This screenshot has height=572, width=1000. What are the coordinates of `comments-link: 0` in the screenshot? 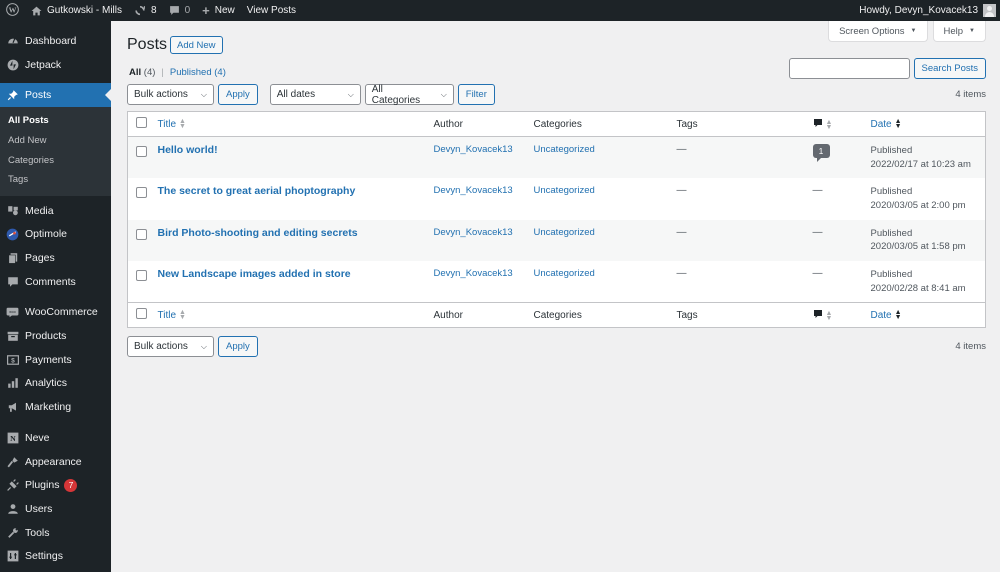 It's located at (180, 10).